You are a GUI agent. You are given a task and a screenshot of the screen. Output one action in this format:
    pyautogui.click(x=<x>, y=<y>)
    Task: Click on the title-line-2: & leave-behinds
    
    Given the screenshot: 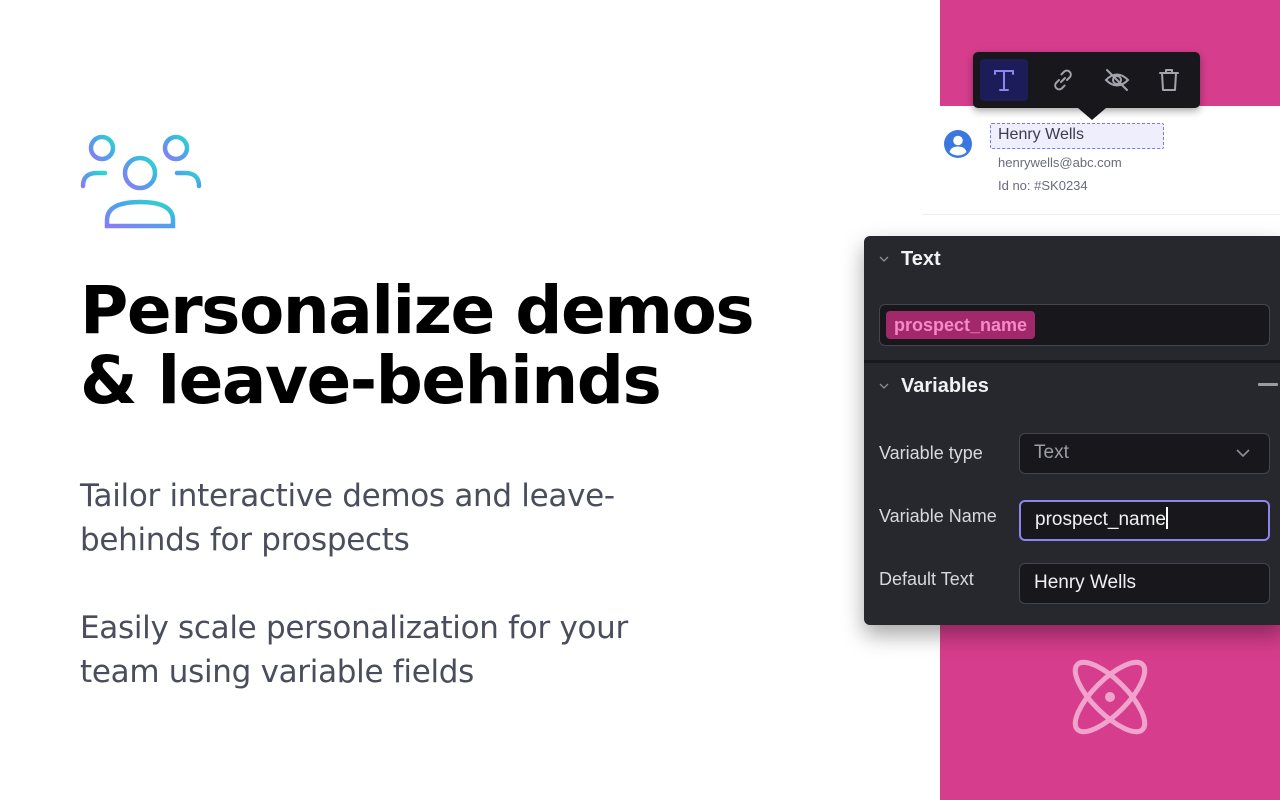 What is the action you would take?
    pyautogui.click(x=371, y=380)
    